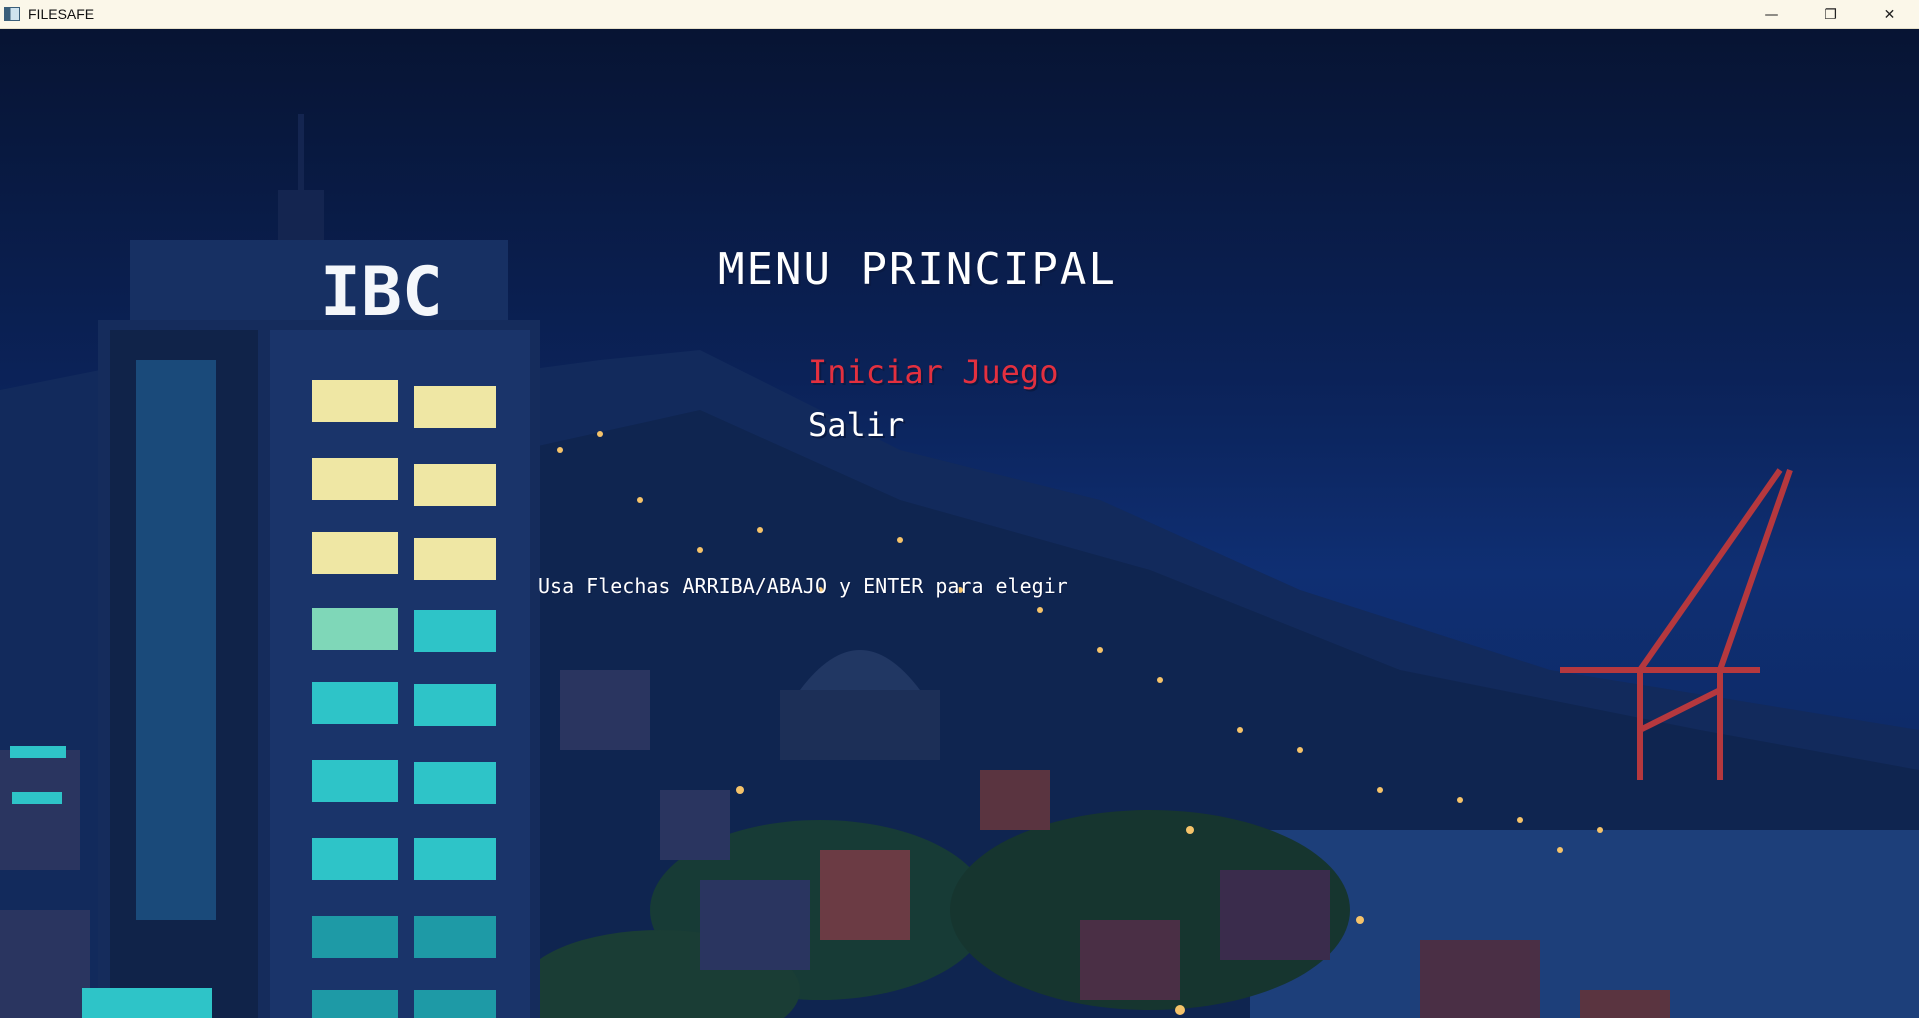  I want to click on menu-item-exit: Salir, so click(856, 425).